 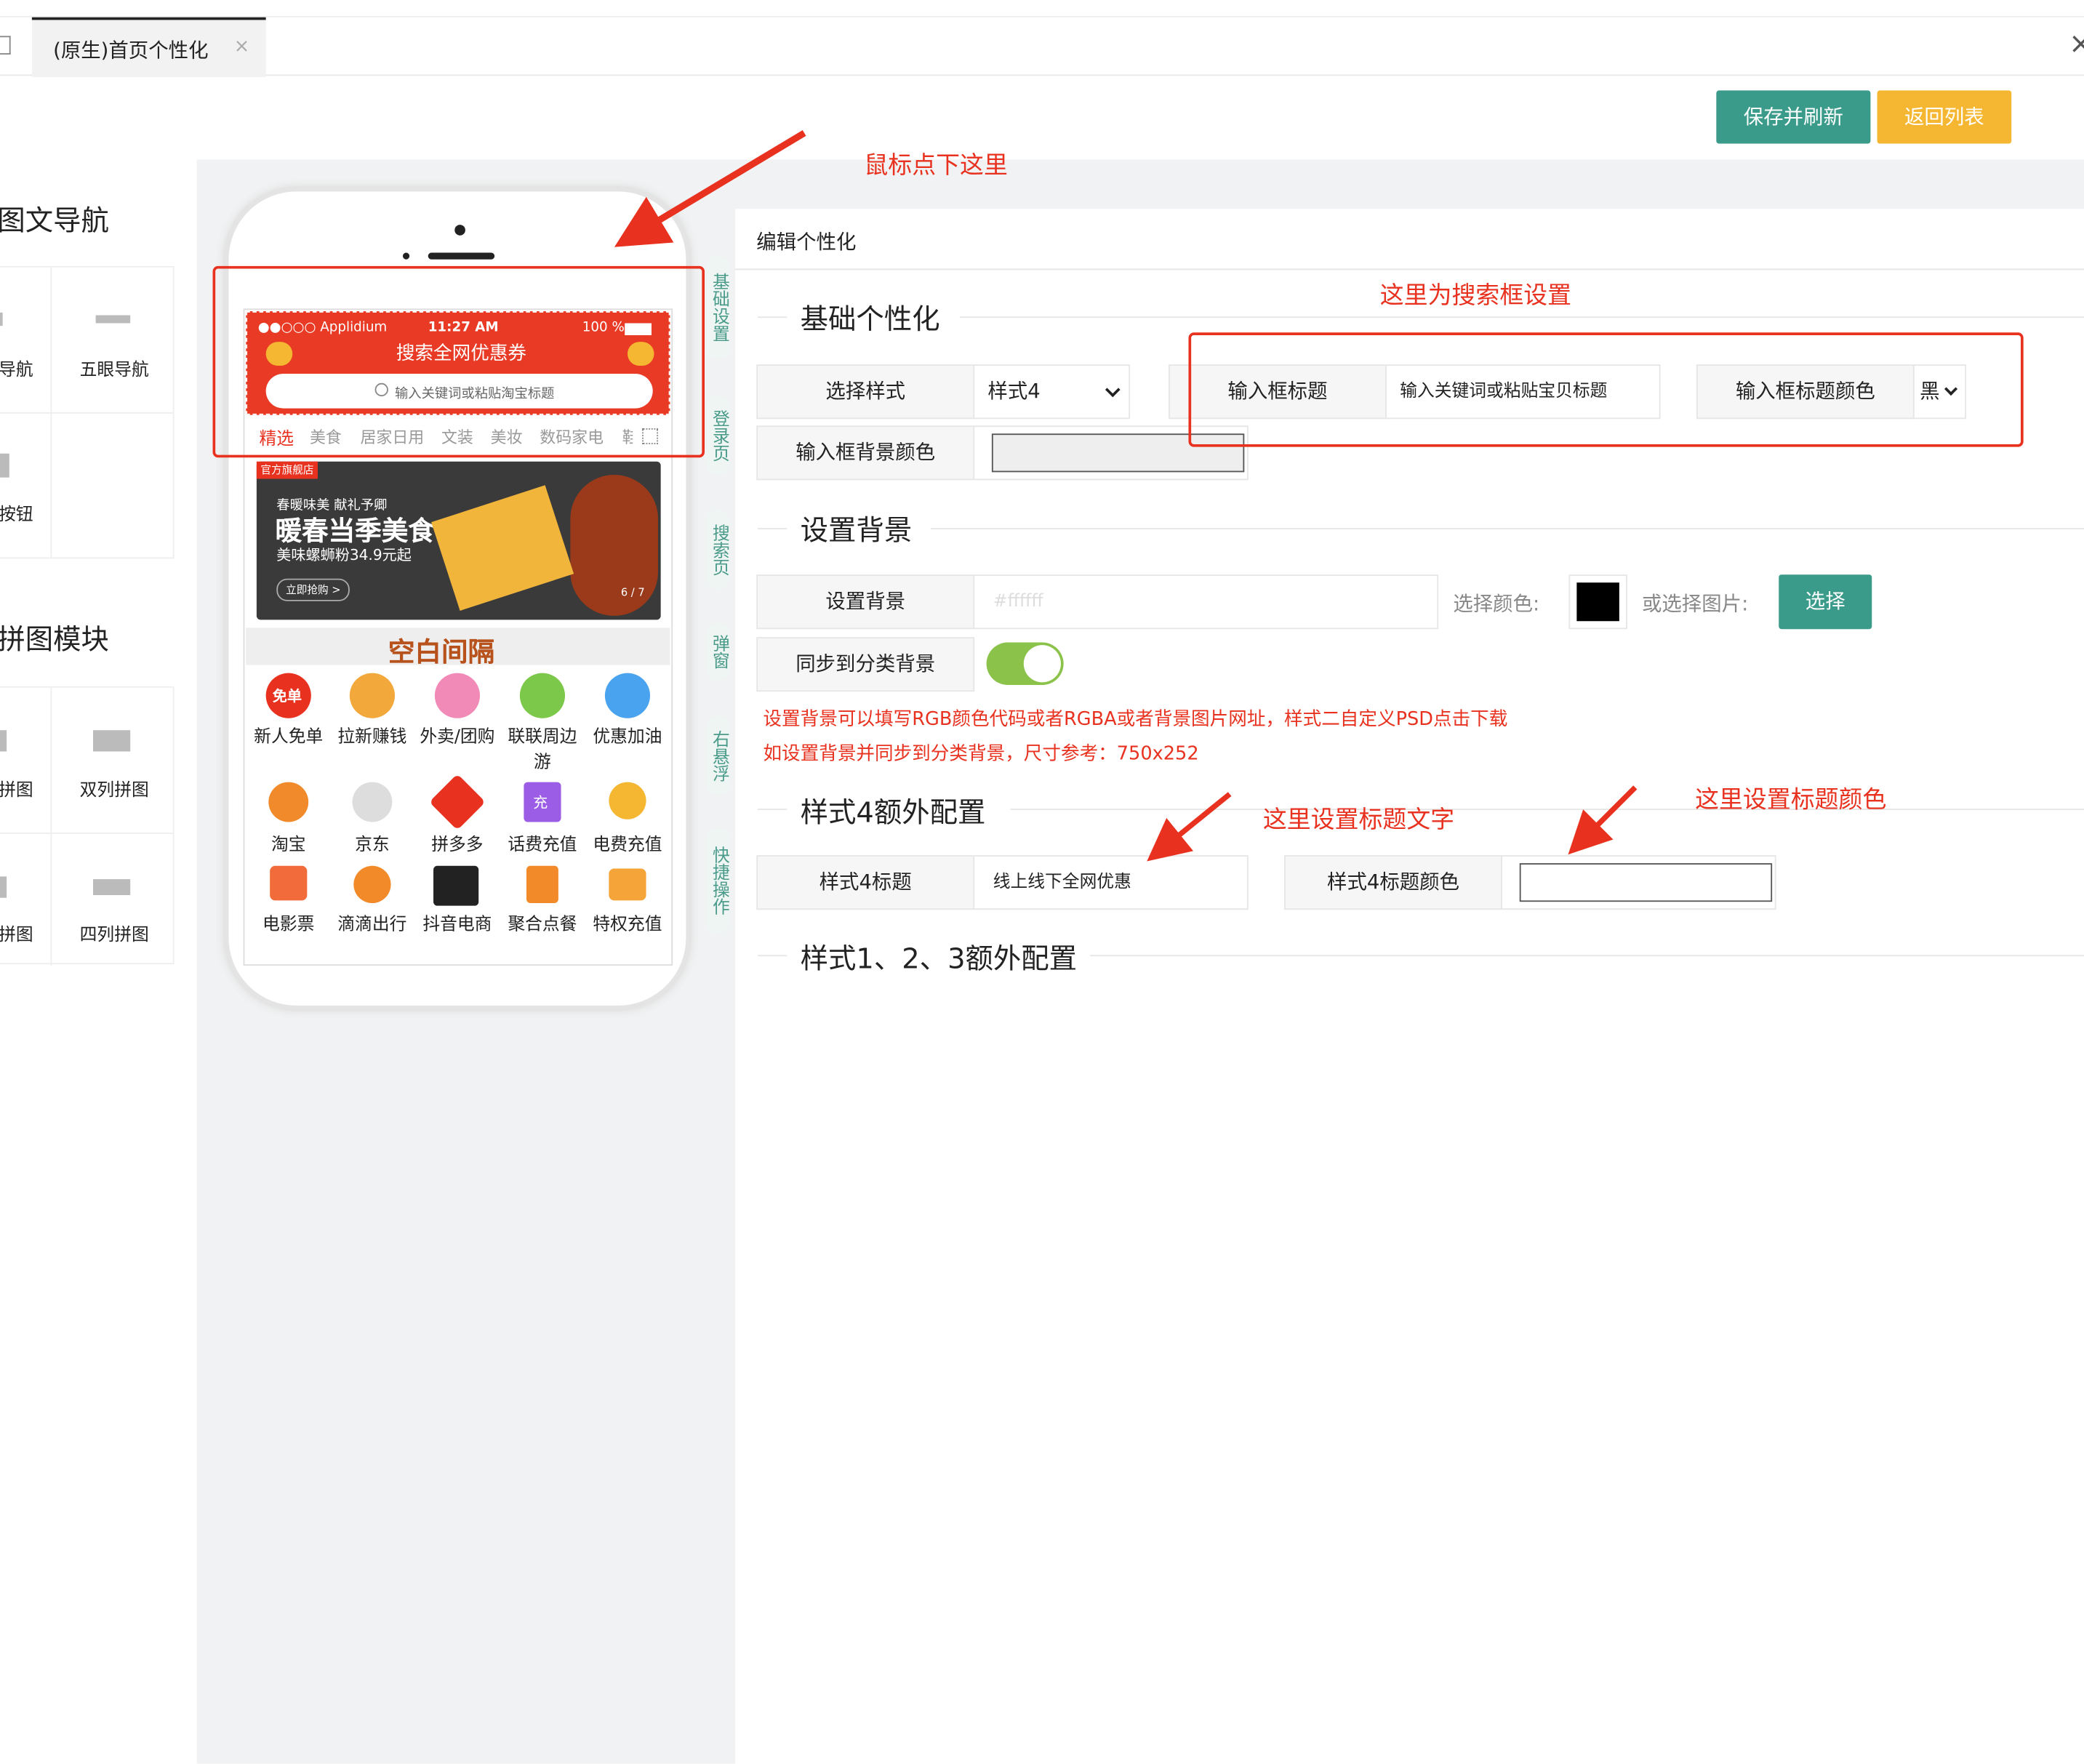 I want to click on arrow-to-color, so click(x=1603, y=820).